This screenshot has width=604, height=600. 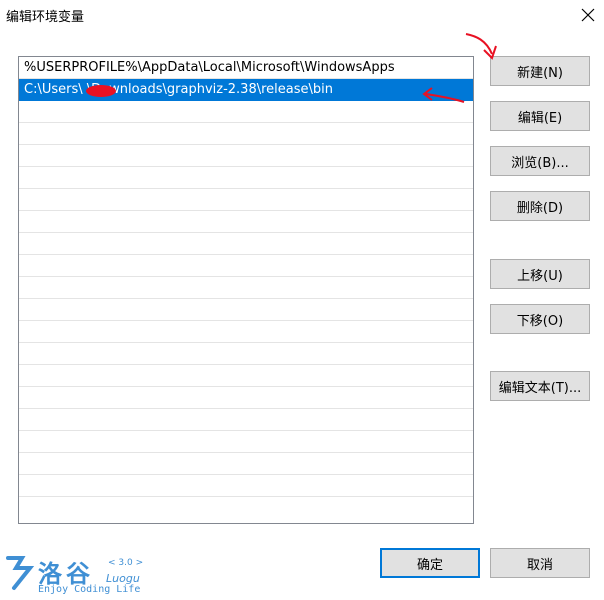 I want to click on luogu-tagline: Enjoy Coding Life, so click(x=89, y=589).